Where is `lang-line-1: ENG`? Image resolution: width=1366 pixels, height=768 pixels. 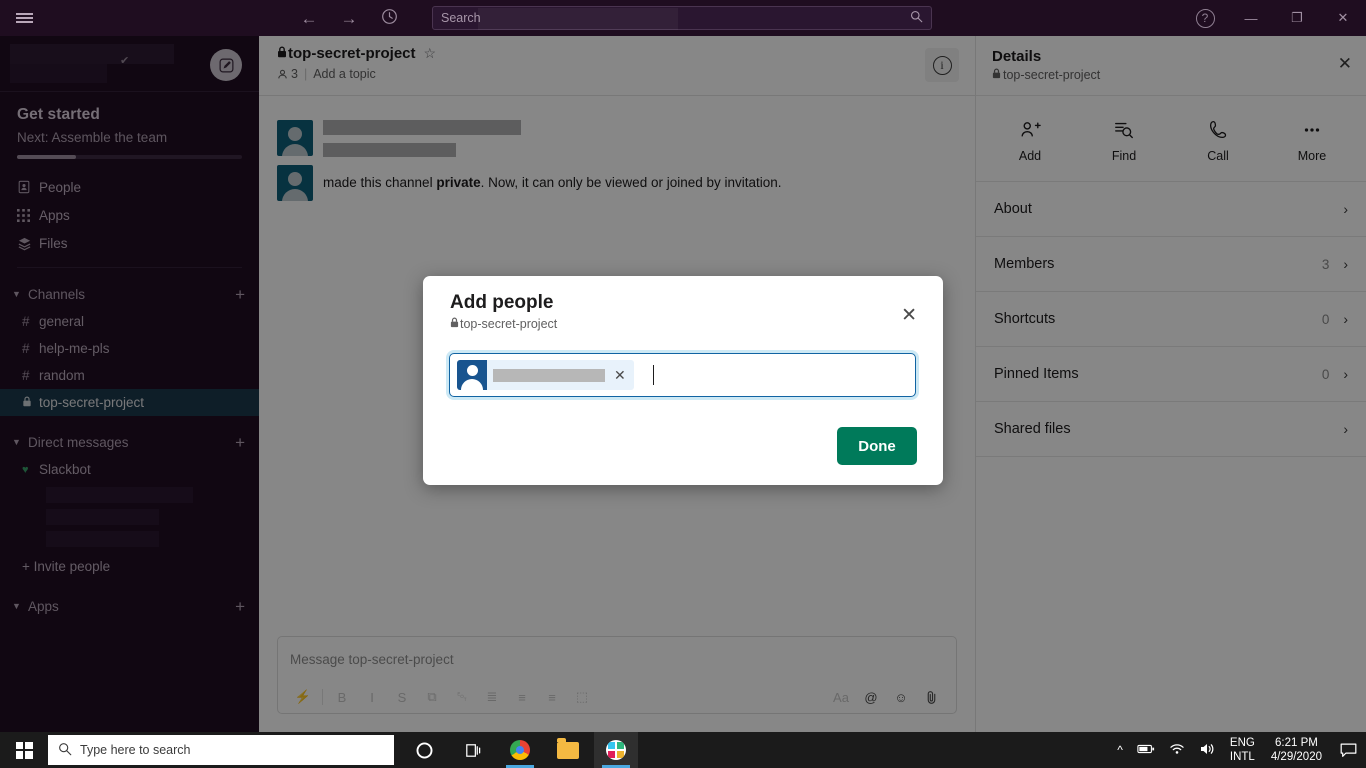
lang-line-1: ENG is located at coordinates (1242, 742).